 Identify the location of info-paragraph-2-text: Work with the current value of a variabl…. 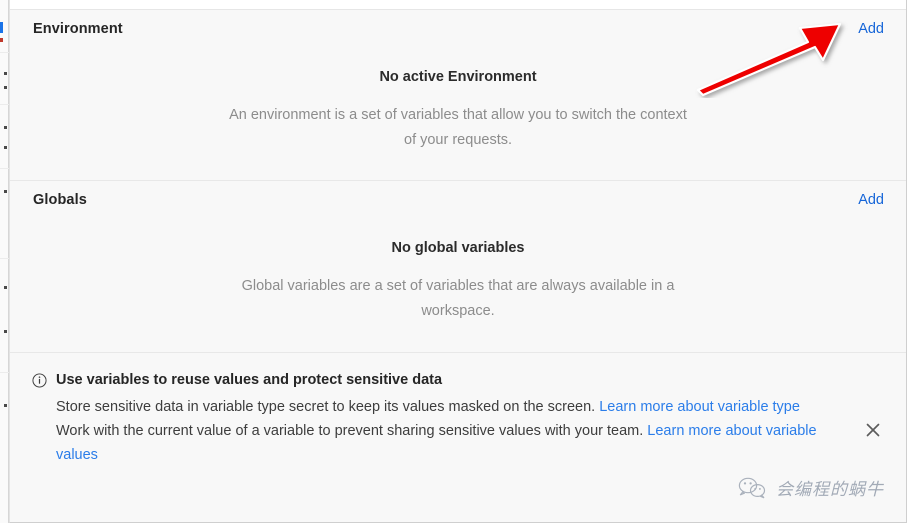
(352, 431).